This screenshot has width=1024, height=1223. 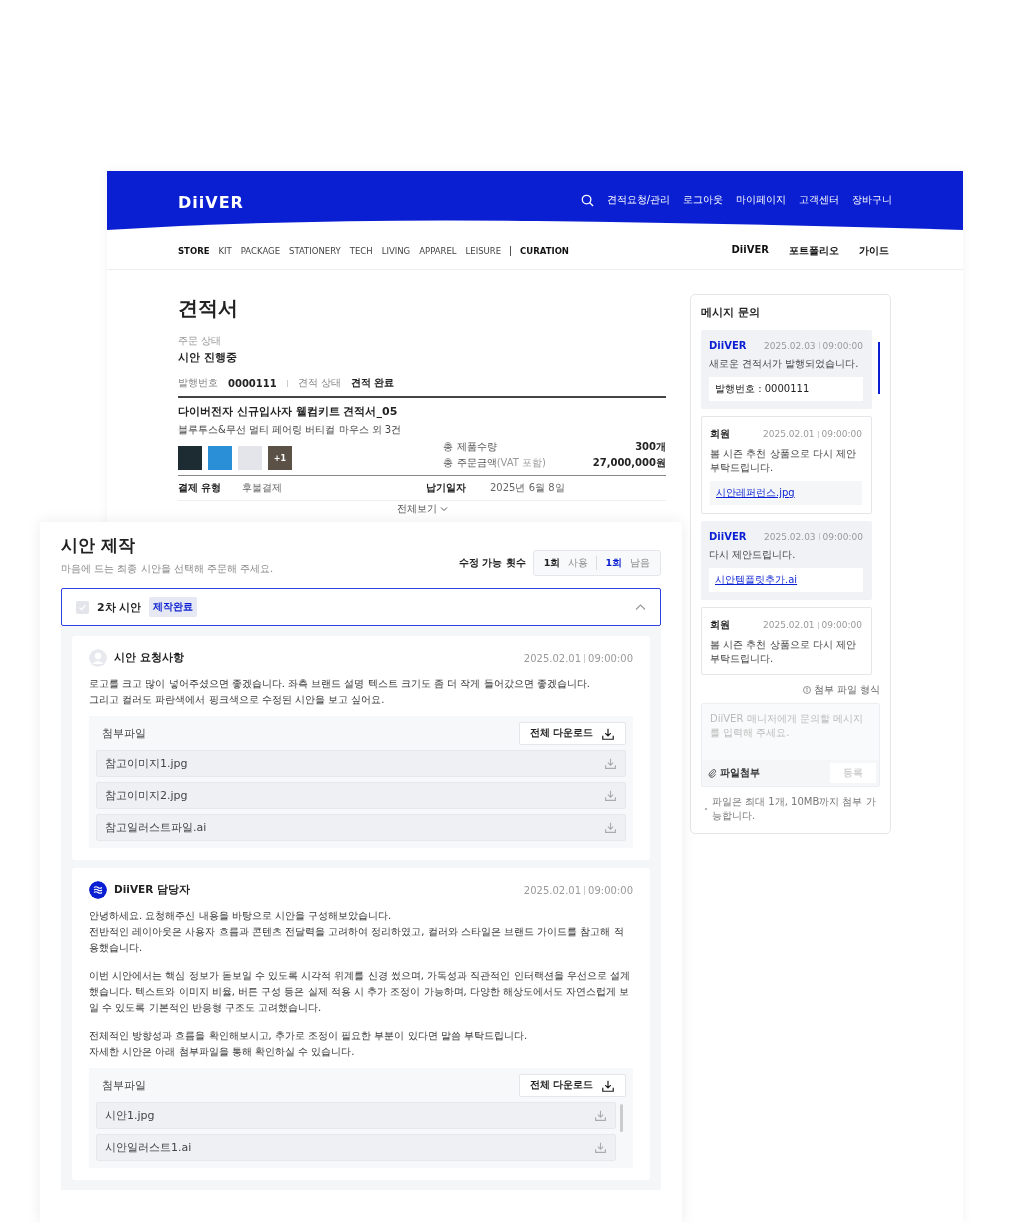 I want to click on category-link: APPAREL, so click(x=438, y=251).